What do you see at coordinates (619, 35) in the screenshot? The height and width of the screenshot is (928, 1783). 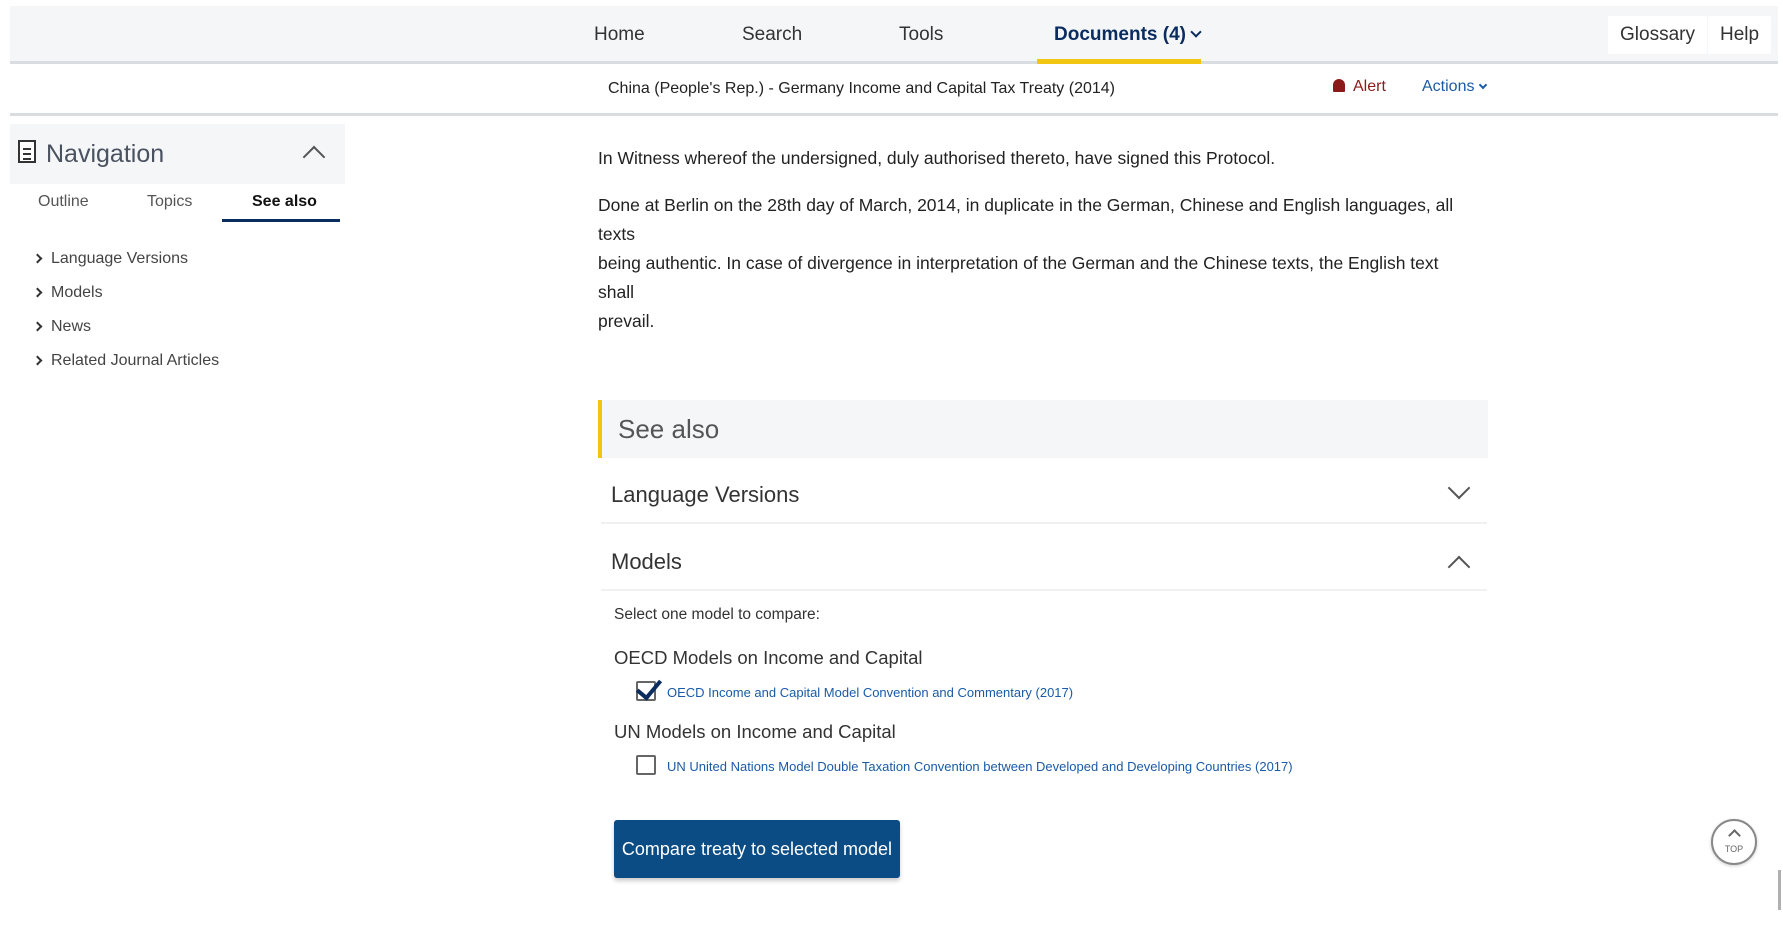 I see `nav-home: Home` at bounding box center [619, 35].